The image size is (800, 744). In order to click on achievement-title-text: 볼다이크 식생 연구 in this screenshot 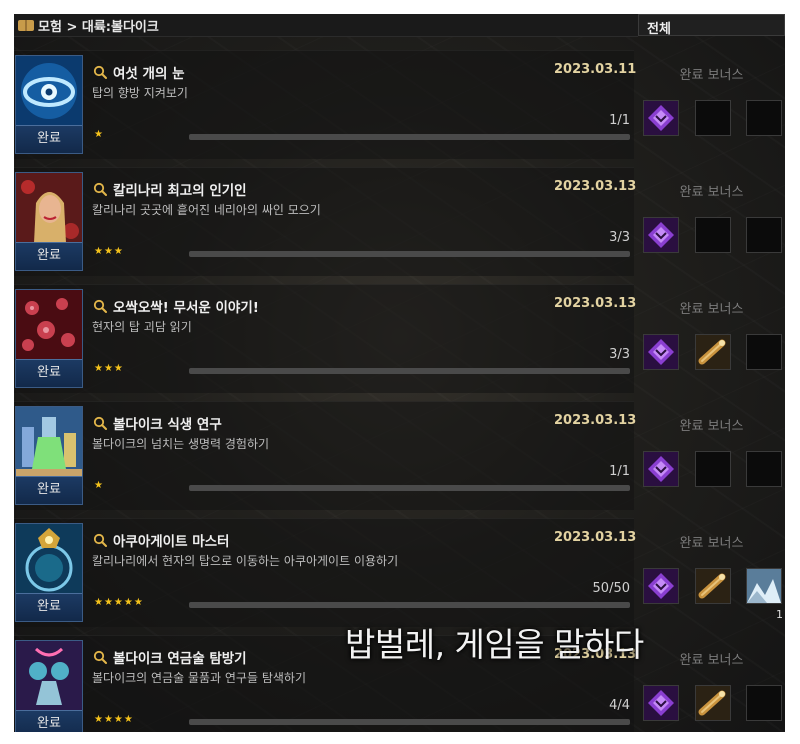, I will do `click(167, 425)`.